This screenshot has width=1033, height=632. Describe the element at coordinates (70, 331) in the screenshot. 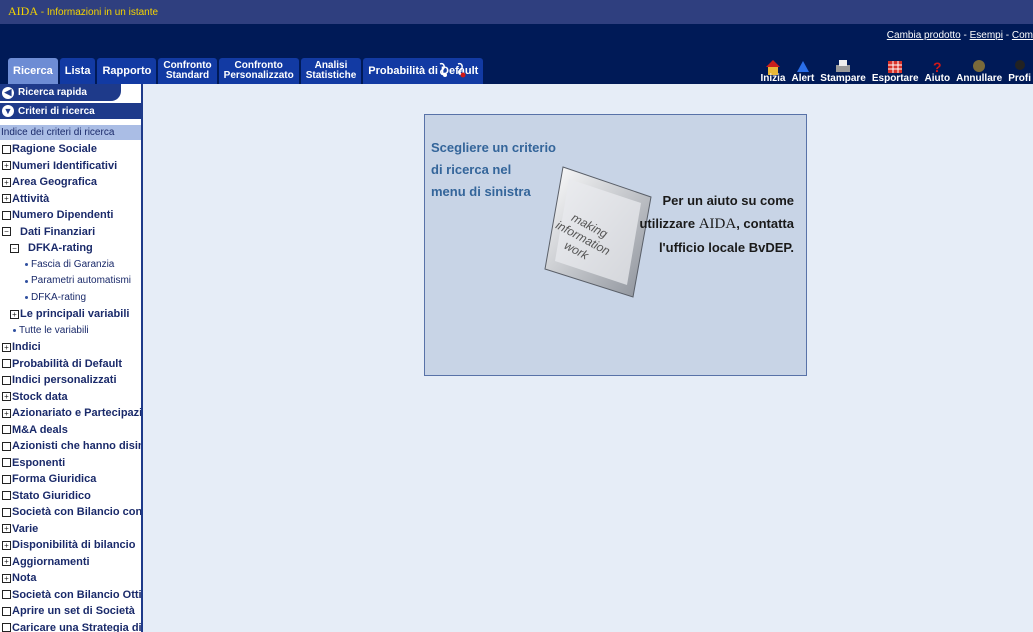

I see `tree-leaf: Tutte le variabili` at that location.